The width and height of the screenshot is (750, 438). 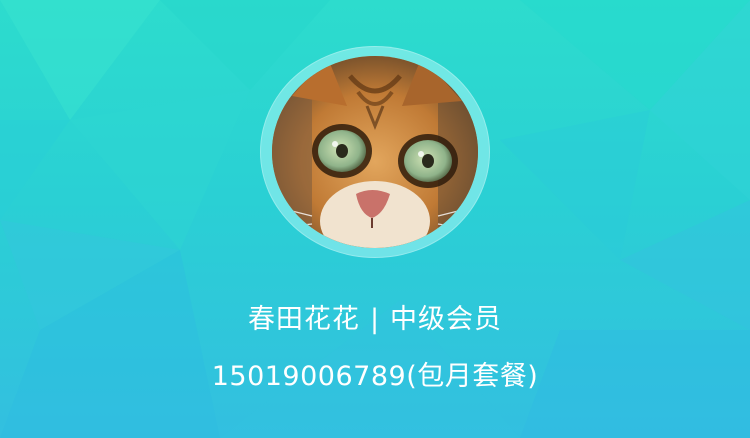 What do you see at coordinates (446, 319) in the screenshot?
I see `member-level: 中级会员` at bounding box center [446, 319].